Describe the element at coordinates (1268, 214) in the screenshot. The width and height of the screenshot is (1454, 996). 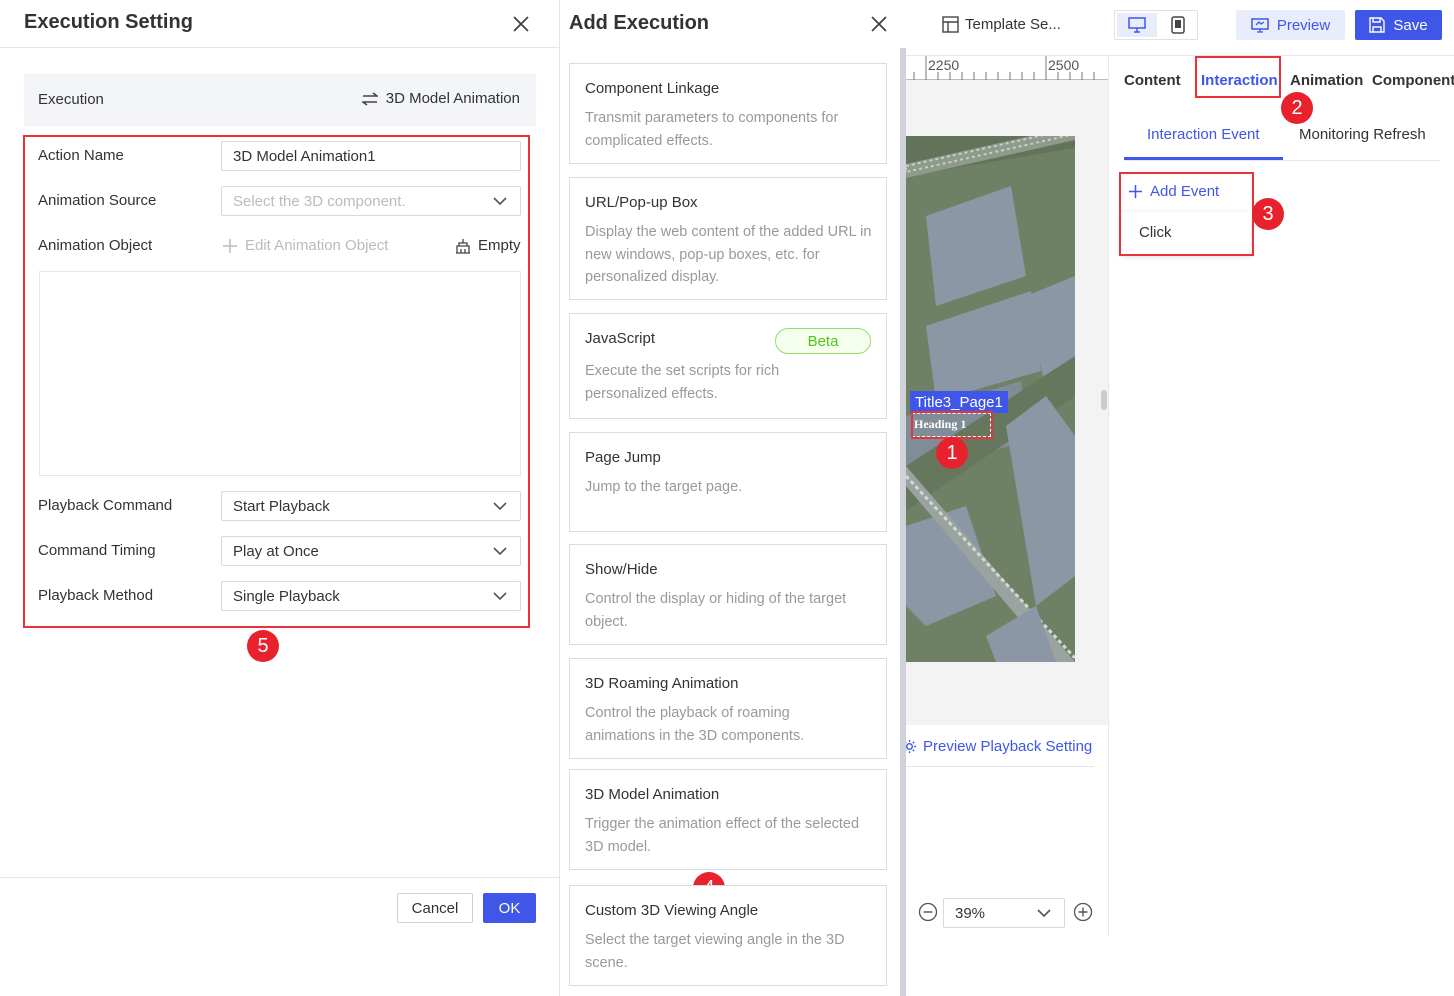
I see `step-badge-3: 3` at that location.